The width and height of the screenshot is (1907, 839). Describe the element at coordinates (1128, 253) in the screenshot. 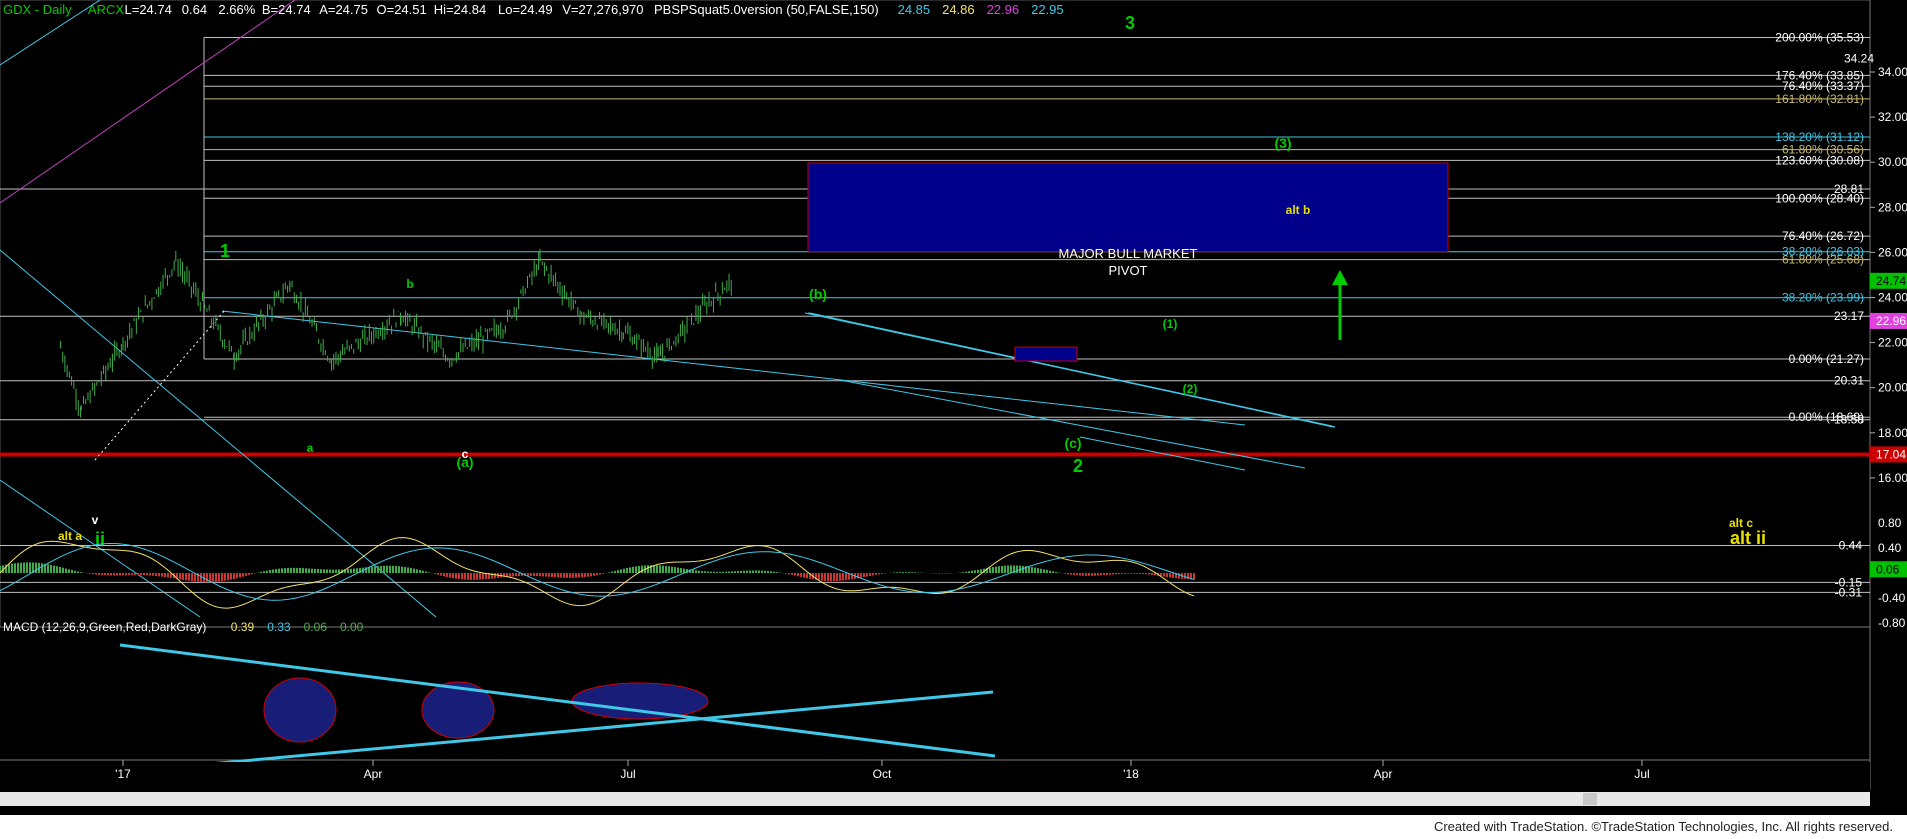

I see `pivot-box-line1: MAJOR BULL MARKET` at that location.